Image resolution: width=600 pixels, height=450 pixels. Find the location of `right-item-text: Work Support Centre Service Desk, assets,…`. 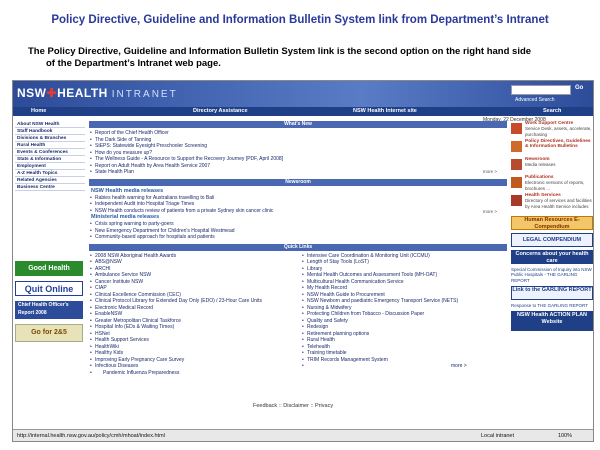

right-item-text: Work Support Centre Service Desk, assets,… is located at coordinates (559, 129).